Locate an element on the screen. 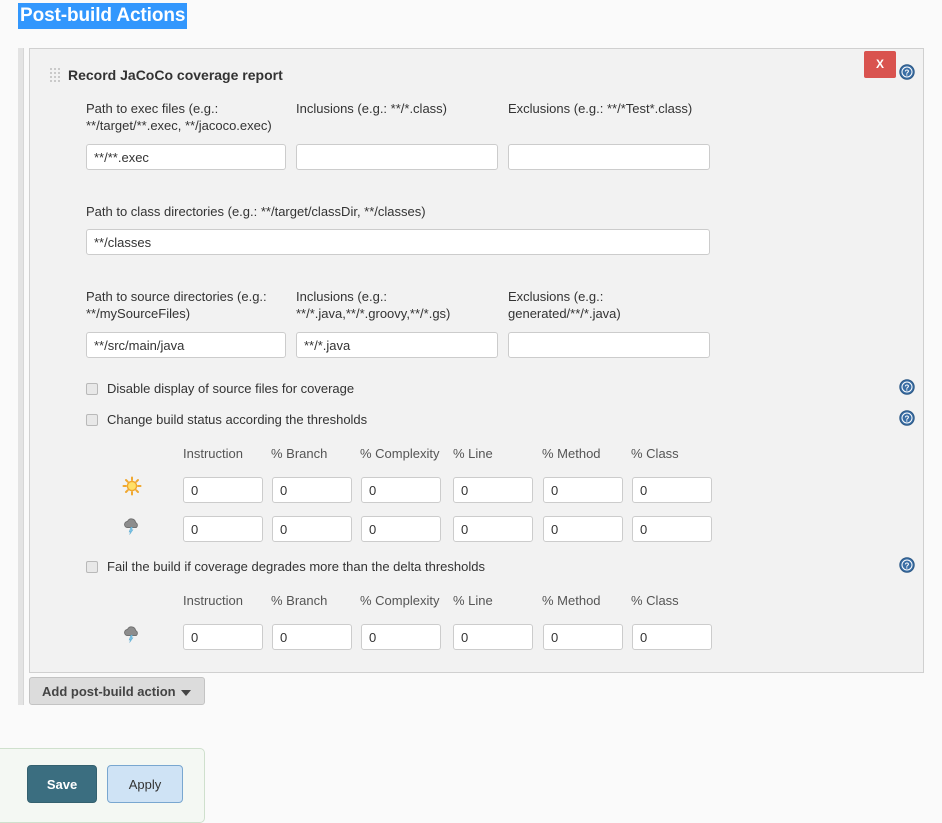 The image size is (942, 823). delta-method-input is located at coordinates (583, 637).